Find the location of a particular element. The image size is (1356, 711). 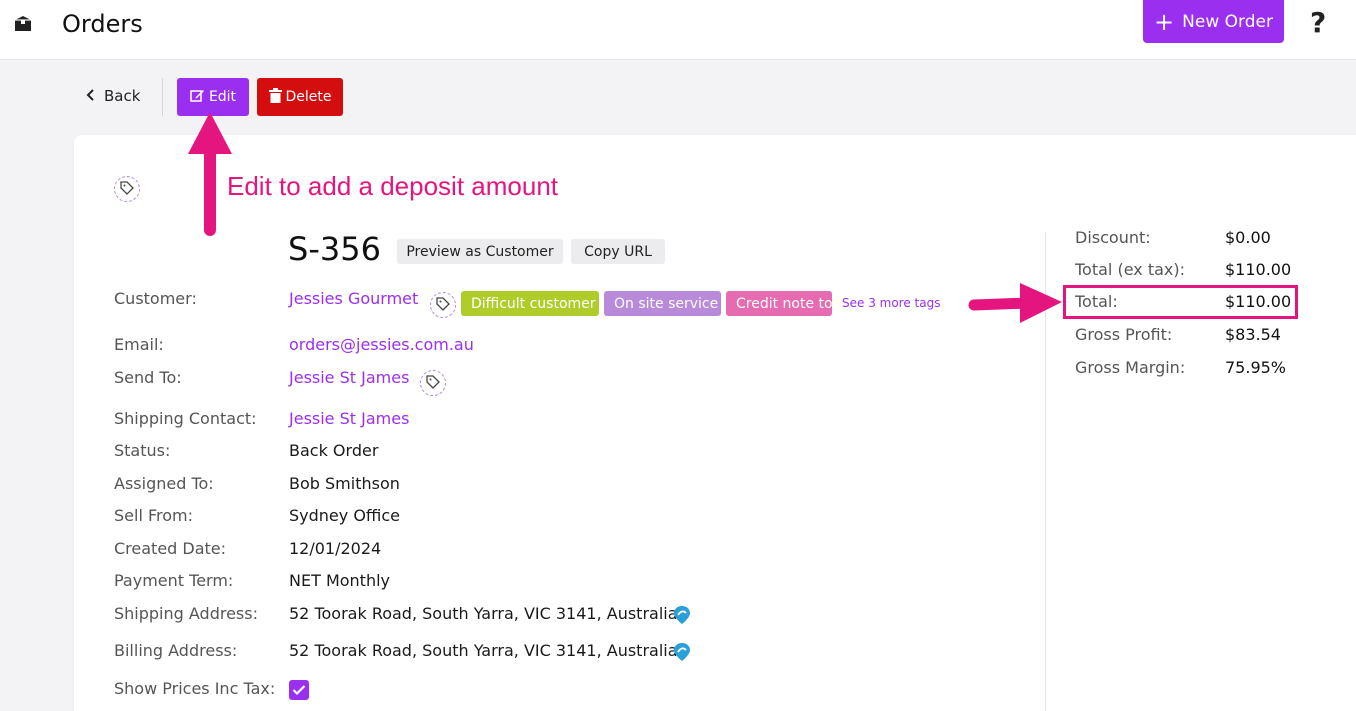

assigned-to-value: Bob Smithson is located at coordinates (344, 483).